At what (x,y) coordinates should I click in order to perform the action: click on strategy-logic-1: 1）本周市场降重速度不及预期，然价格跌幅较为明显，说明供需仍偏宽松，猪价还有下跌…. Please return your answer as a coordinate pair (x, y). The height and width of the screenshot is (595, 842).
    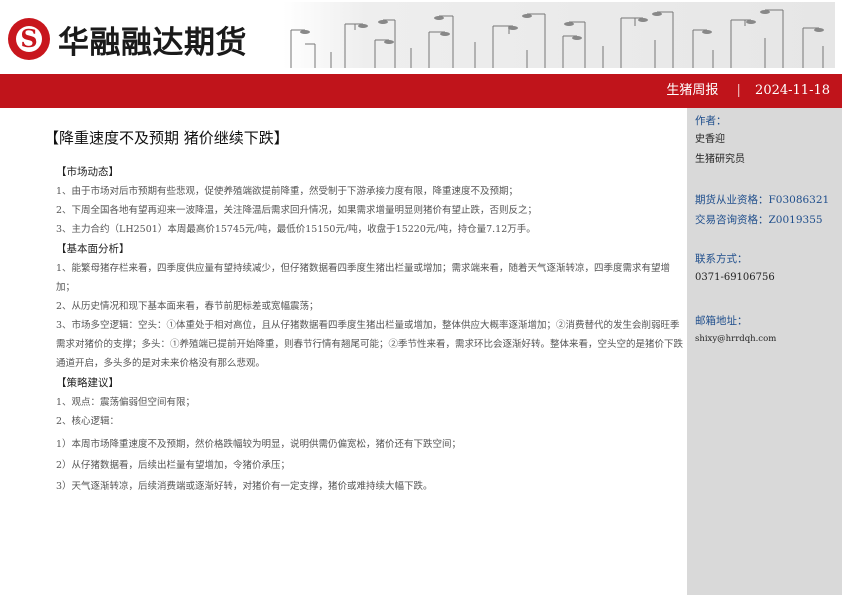
    Looking at the image, I should click on (259, 444).